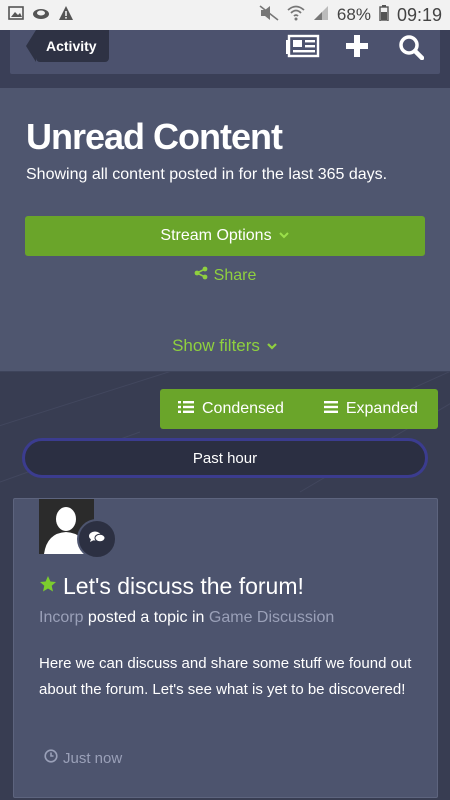  I want to click on post-timestamp: Just now, so click(83, 758).